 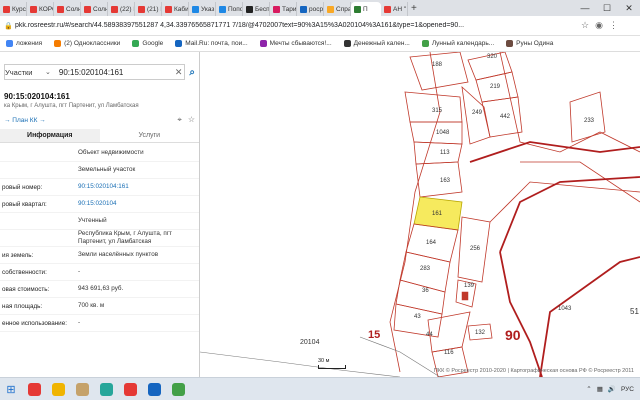 I want to click on browser-tab: Тари, so click(x=283, y=9).